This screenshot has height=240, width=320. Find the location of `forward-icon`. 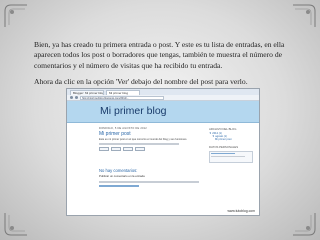

forward-icon is located at coordinates (76, 97).